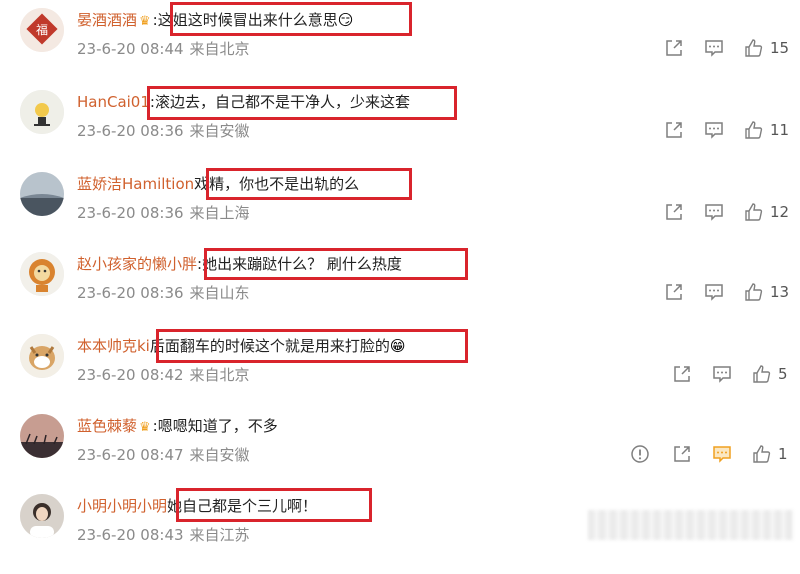 Image resolution: width=800 pixels, height=574 pixels. I want to click on comment-time: 23-6-20 08:42, so click(130, 375).